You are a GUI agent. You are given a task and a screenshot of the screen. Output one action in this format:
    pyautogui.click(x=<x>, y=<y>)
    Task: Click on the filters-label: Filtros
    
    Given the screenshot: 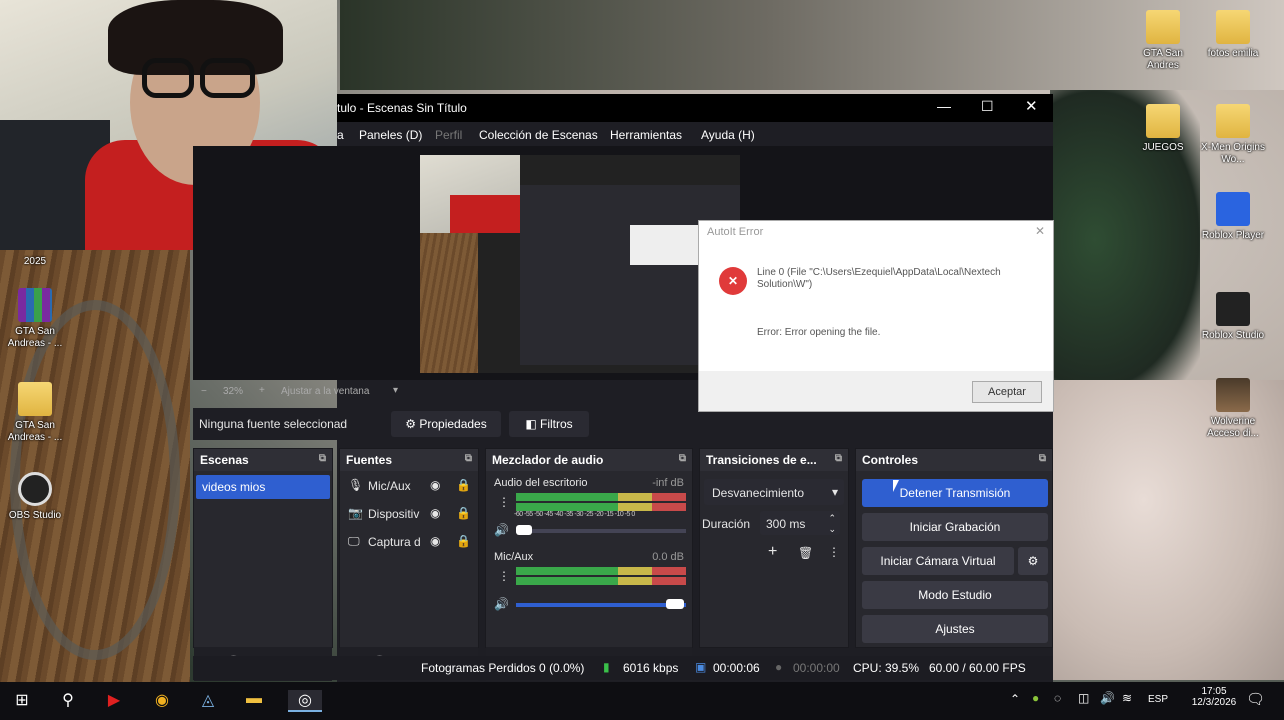 What is the action you would take?
    pyautogui.click(x=556, y=424)
    